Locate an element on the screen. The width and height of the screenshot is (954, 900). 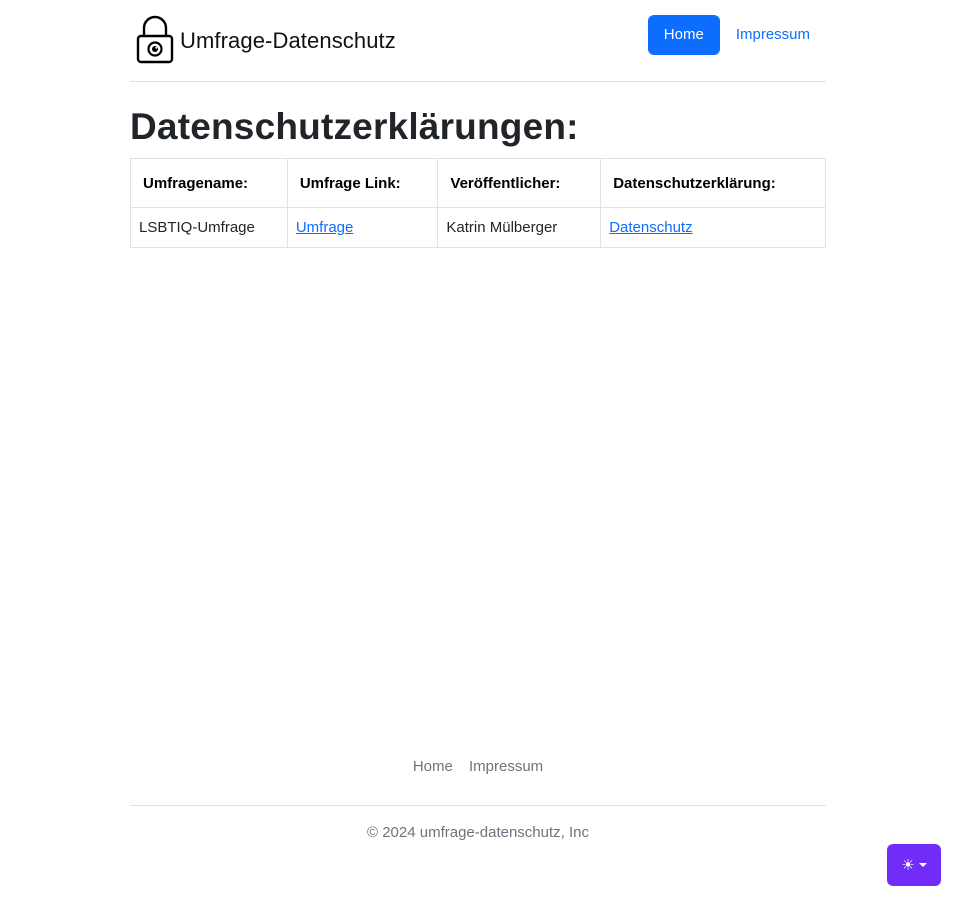
site-header: Umfrage-Datenschutz Home Impressum is located at coordinates (478, 41).